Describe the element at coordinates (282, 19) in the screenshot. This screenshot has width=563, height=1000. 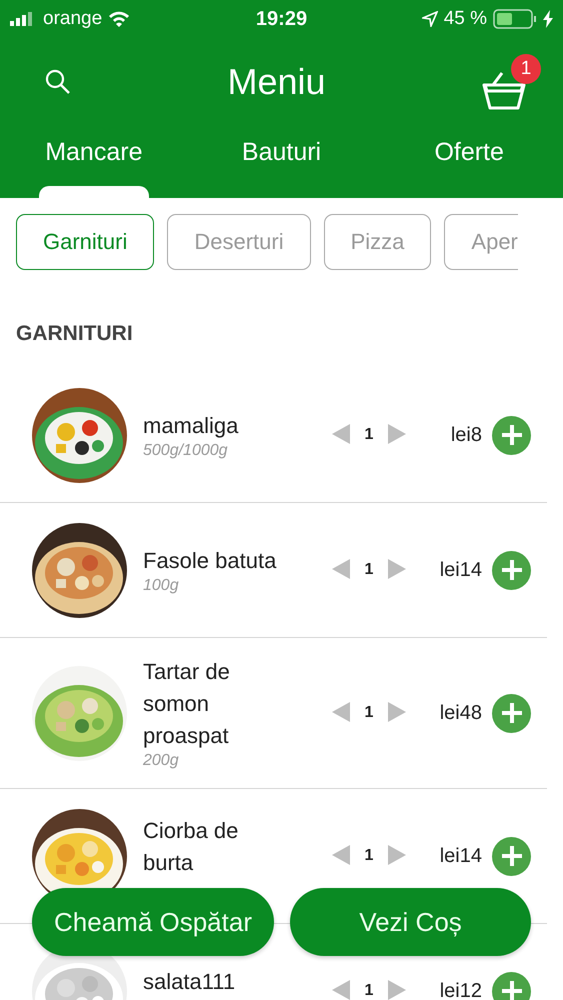
I see `clock-time: 19:29` at that location.